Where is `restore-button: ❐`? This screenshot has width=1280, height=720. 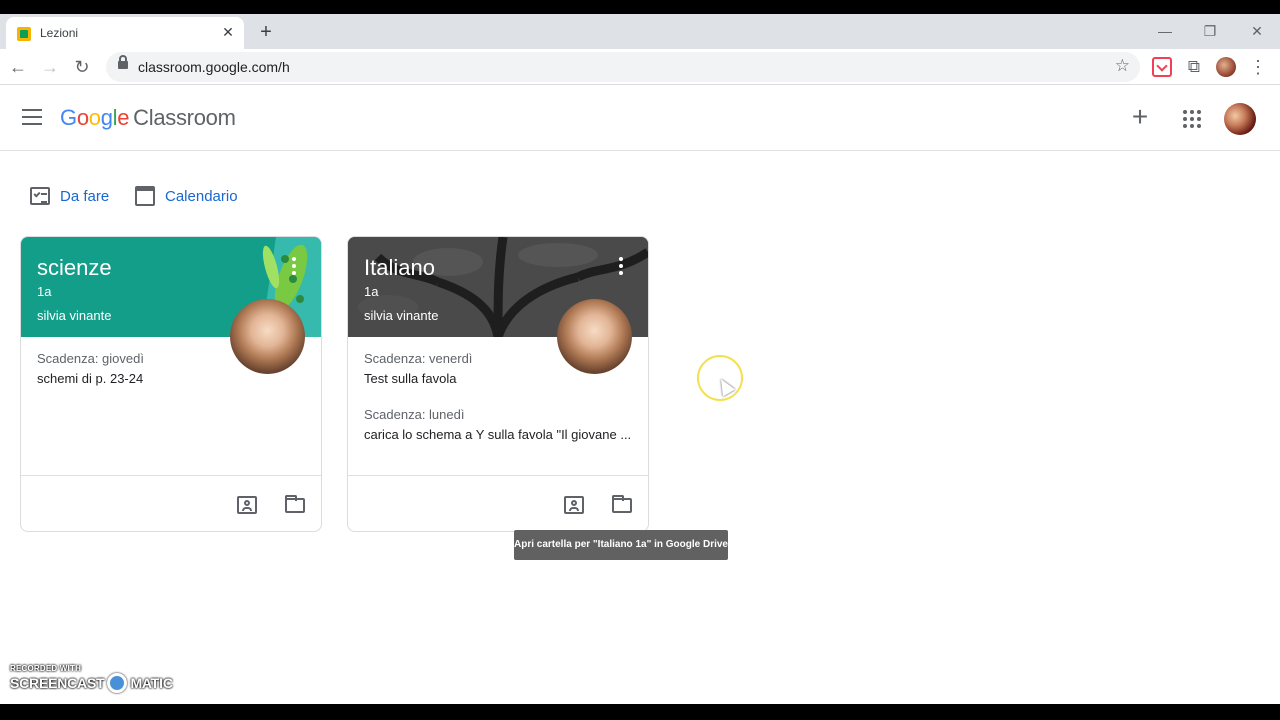
restore-button: ❐ is located at coordinates (1210, 31).